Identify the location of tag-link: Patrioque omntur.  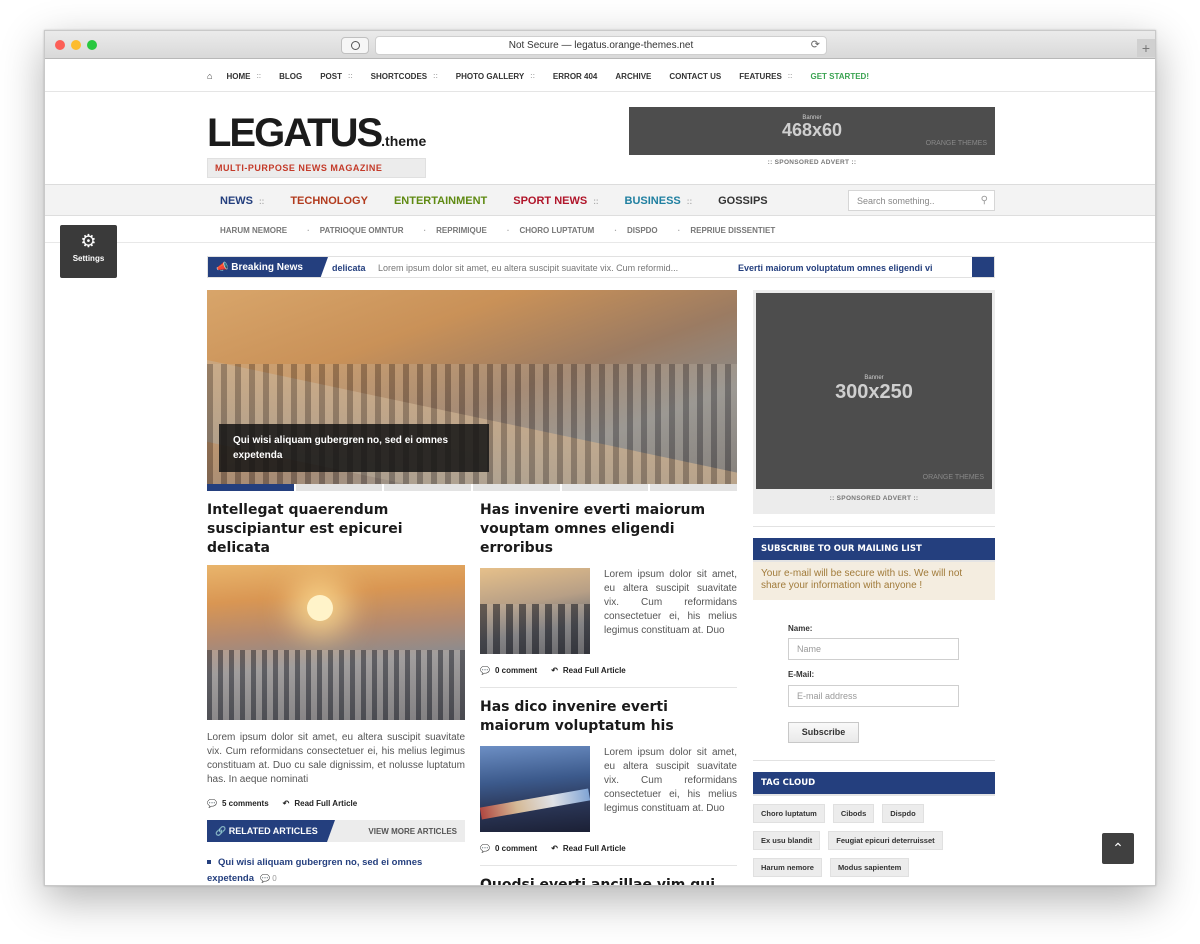
(885, 885).